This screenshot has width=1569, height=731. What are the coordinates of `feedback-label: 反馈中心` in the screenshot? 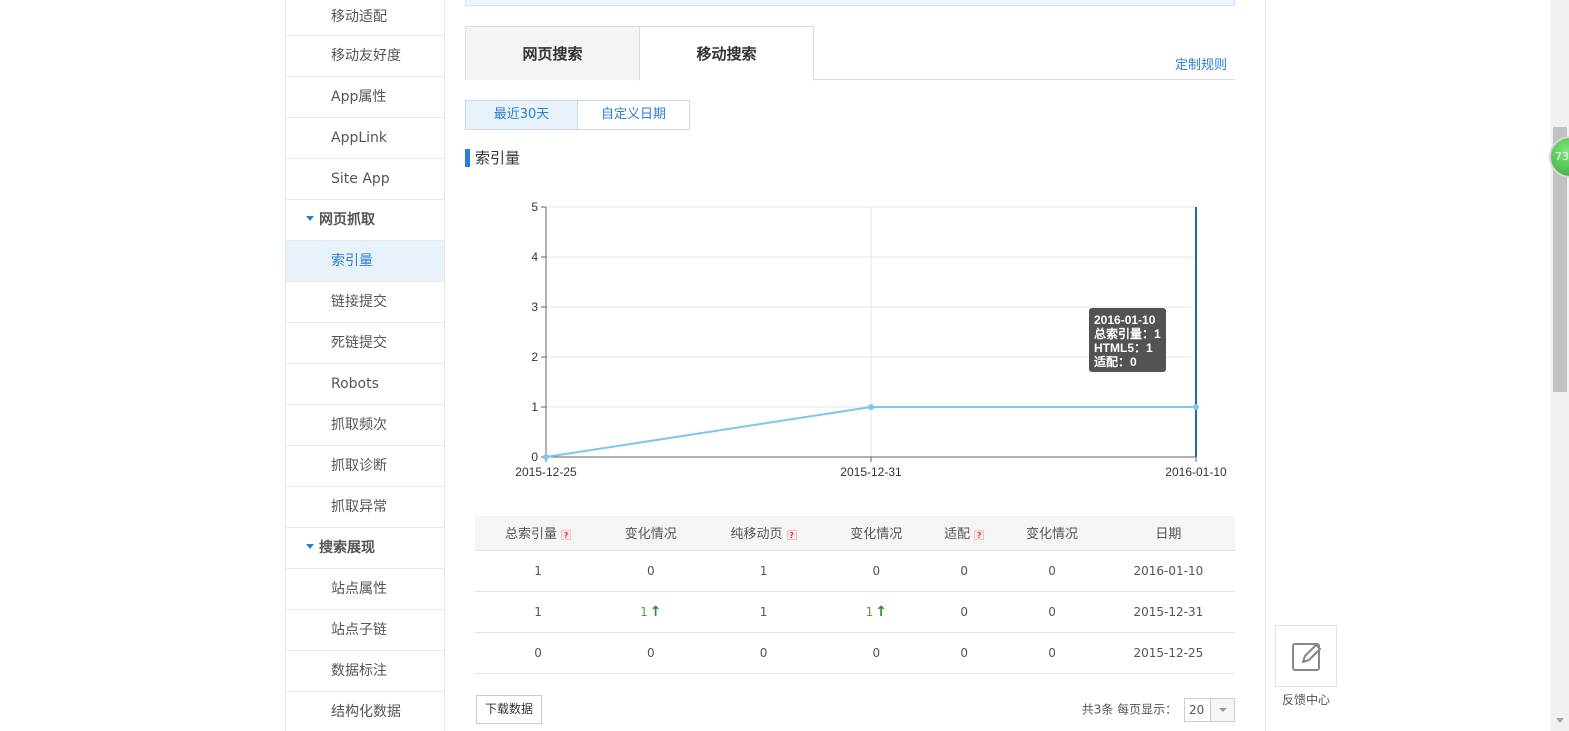 It's located at (1305, 700).